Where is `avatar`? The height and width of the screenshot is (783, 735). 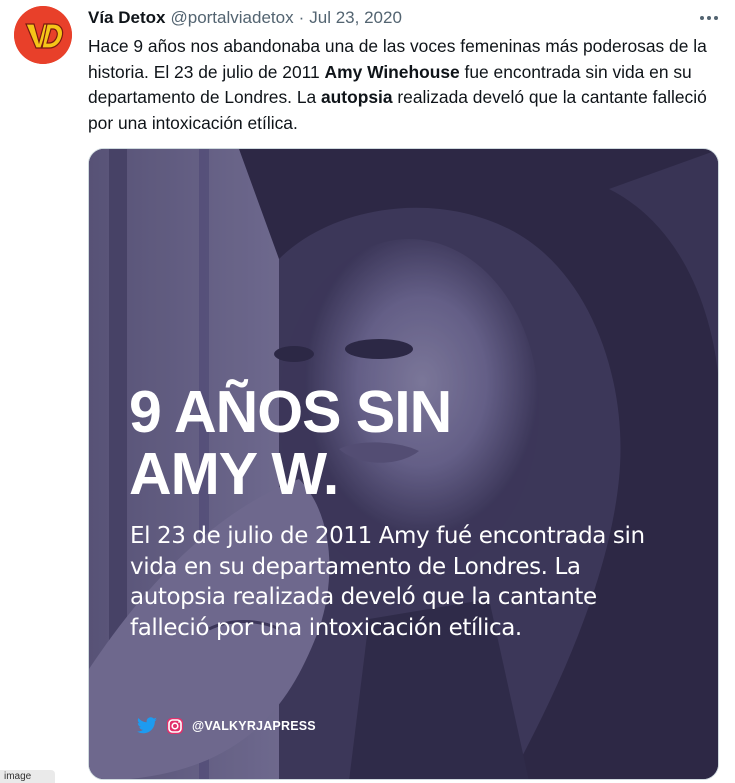
avatar is located at coordinates (43, 35).